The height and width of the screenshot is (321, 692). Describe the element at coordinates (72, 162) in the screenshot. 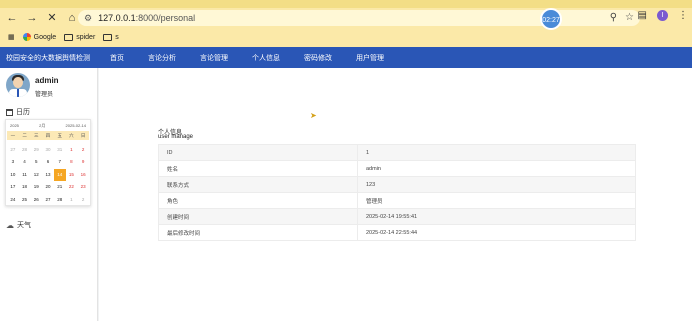

I see `calendar-day: 8` at that location.